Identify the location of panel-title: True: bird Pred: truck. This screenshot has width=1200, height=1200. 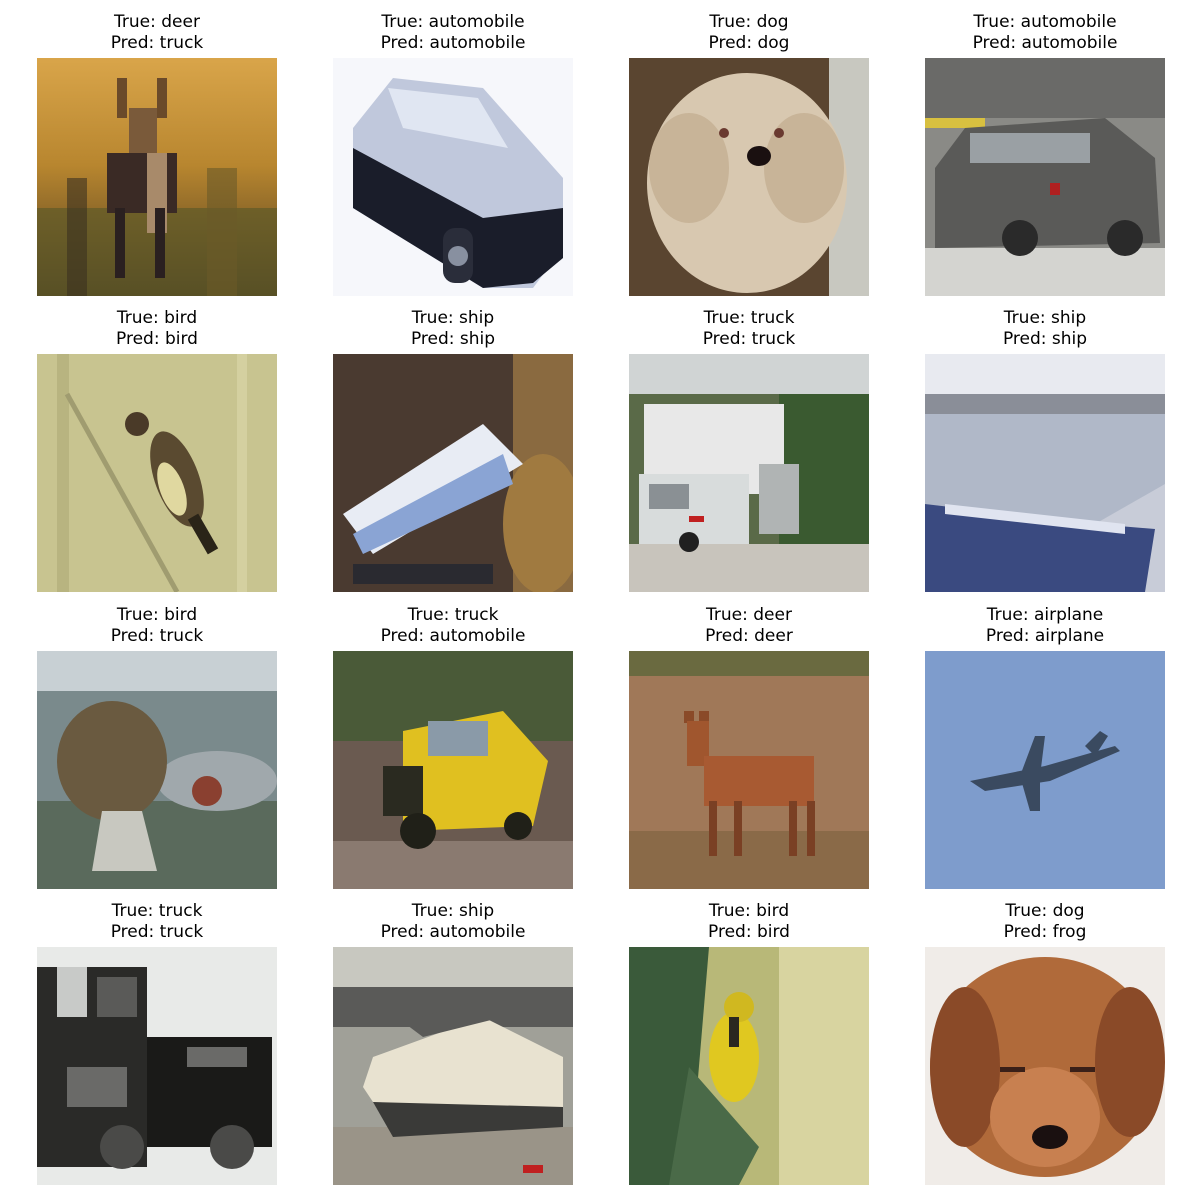
(157, 626).